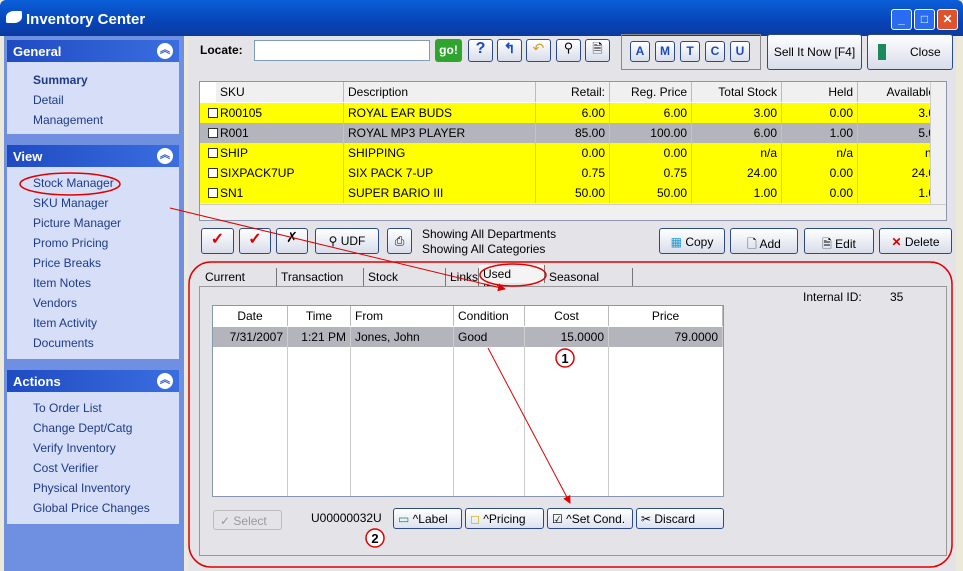  What do you see at coordinates (513, 275) in the screenshot?
I see `used-items-highlight` at bounding box center [513, 275].